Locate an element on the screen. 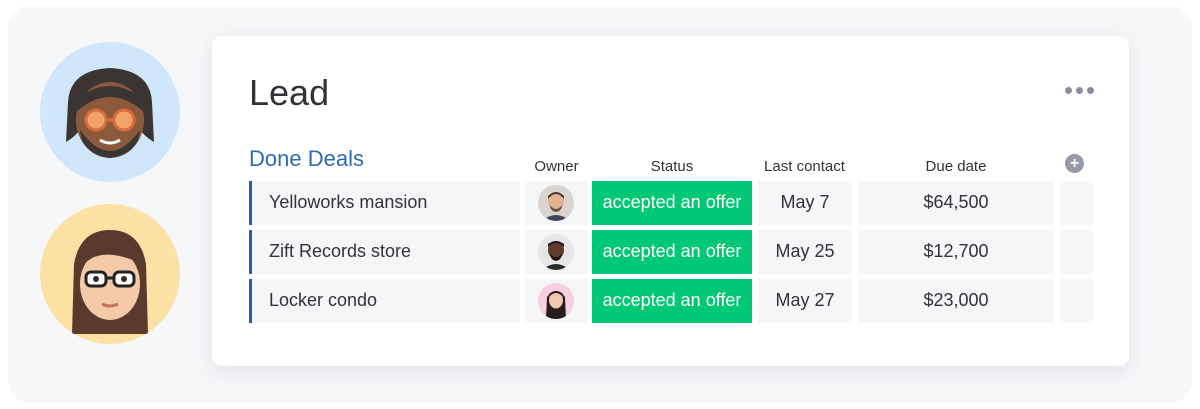  last-contact-cell: May 25 is located at coordinates (805, 252).